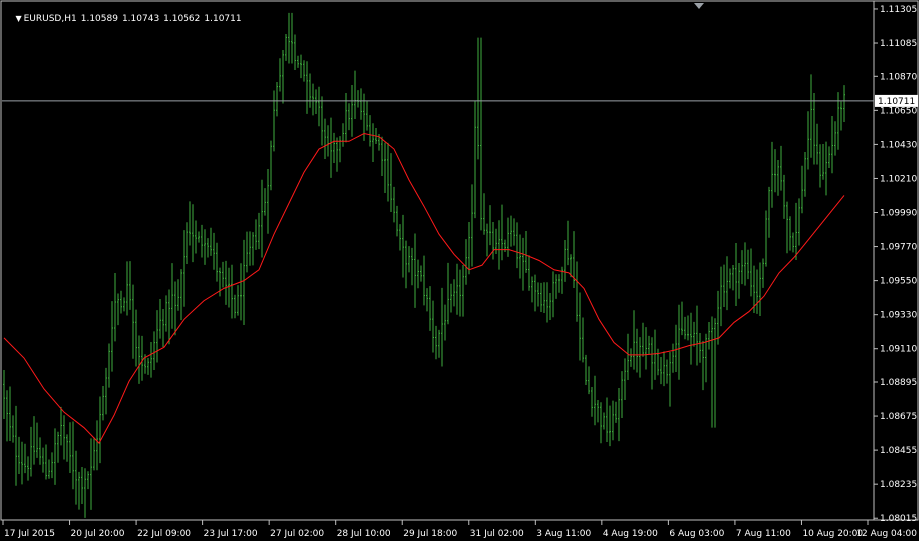 This screenshot has width=919, height=541. I want to click on low-price: 1.10562, so click(182, 19).